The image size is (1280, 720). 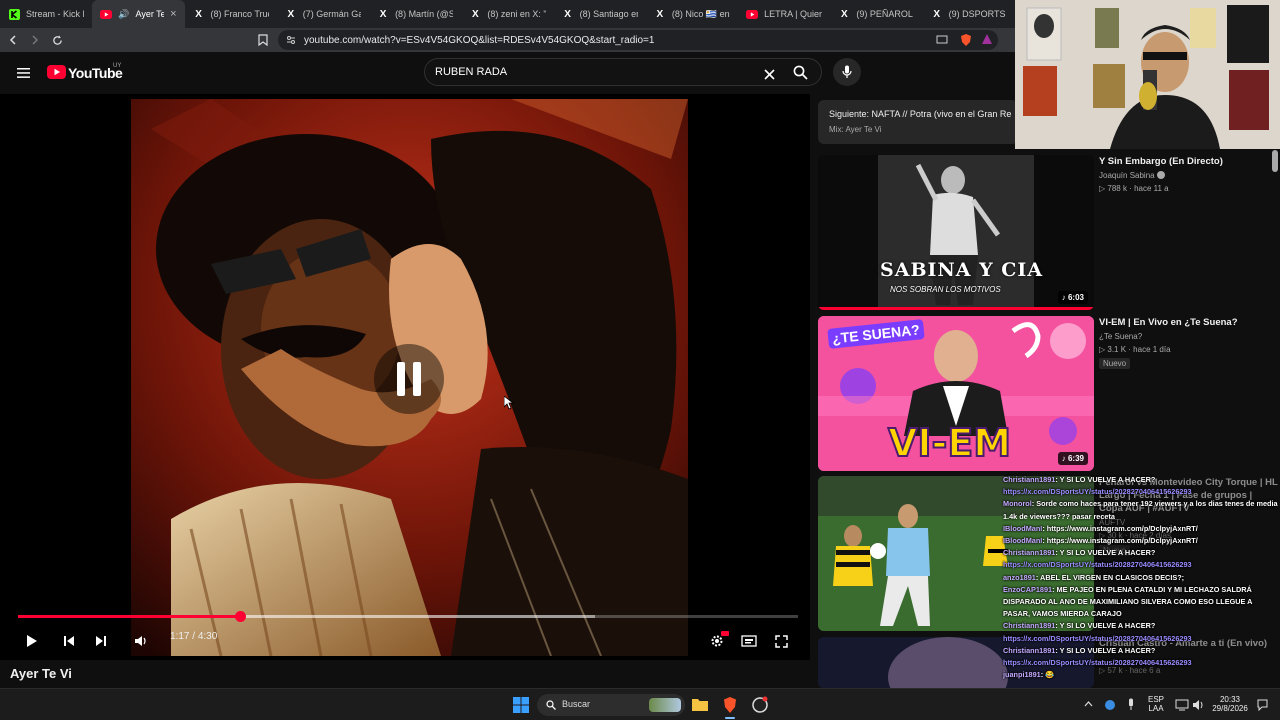 I want to click on search-highlight-icon, so click(x=665, y=705).